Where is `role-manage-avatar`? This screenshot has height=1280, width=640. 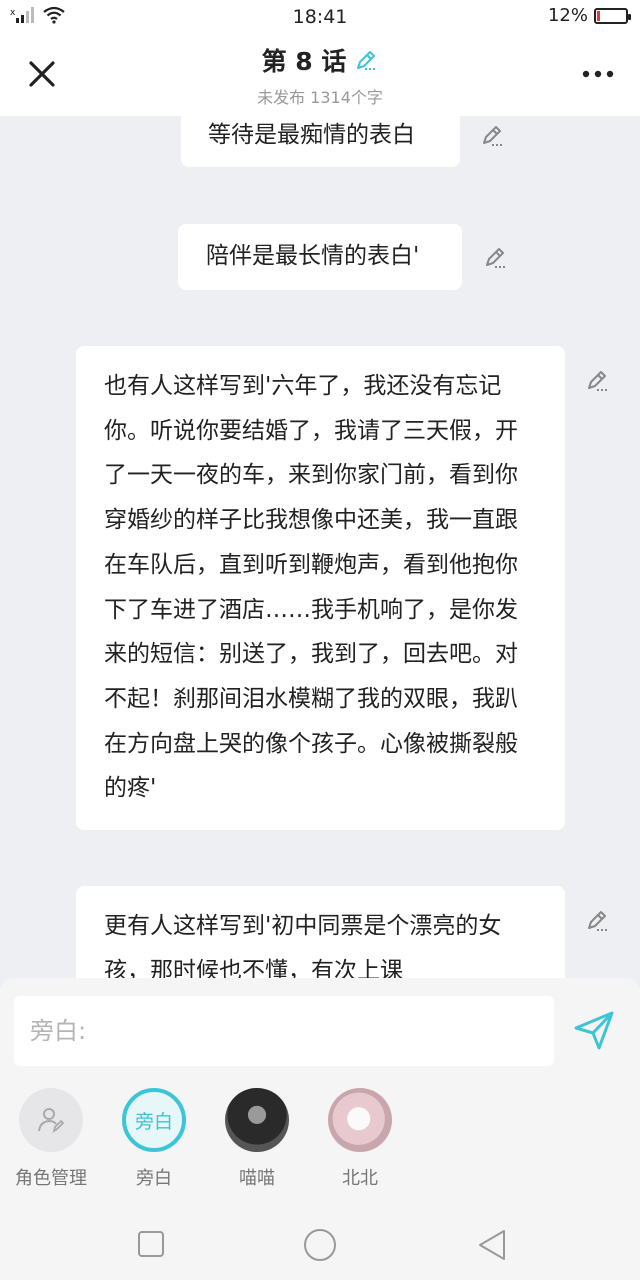
role-manage-avatar is located at coordinates (51, 1120).